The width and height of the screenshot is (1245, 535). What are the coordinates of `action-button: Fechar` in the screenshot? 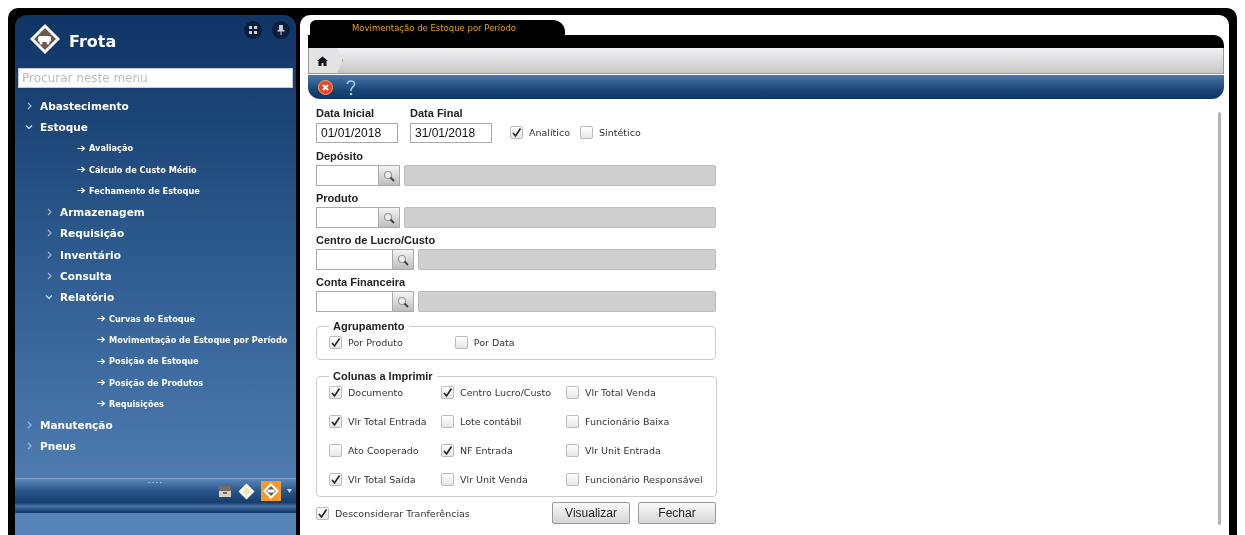 It's located at (677, 513).